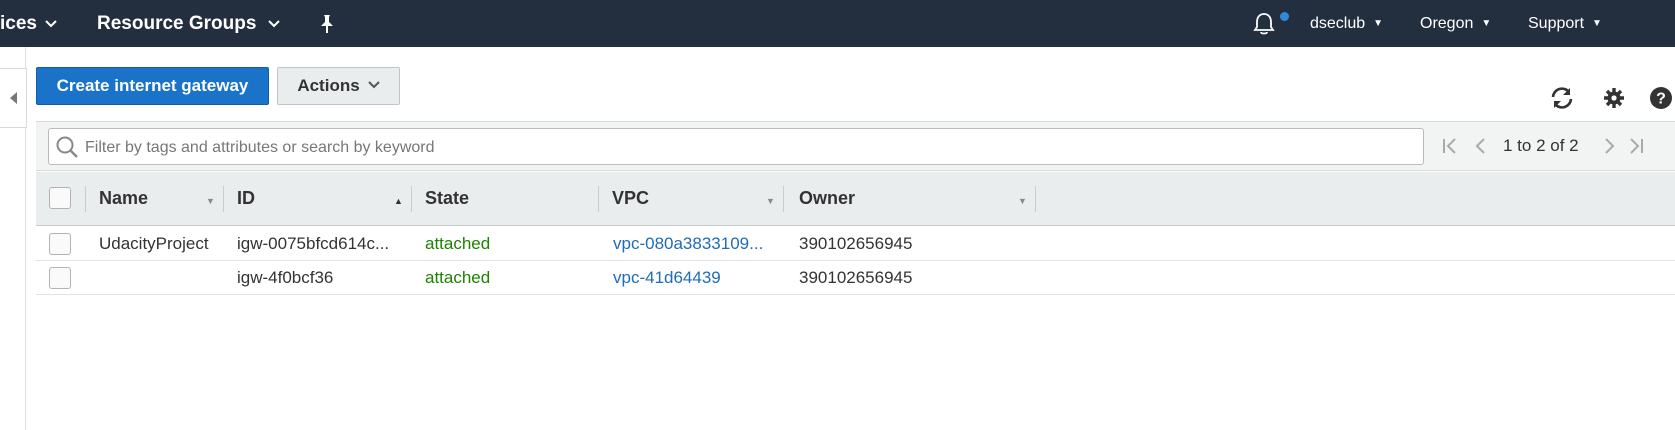 The width and height of the screenshot is (1675, 430). What do you see at coordinates (67, 149) in the screenshot?
I see `search-icon` at bounding box center [67, 149].